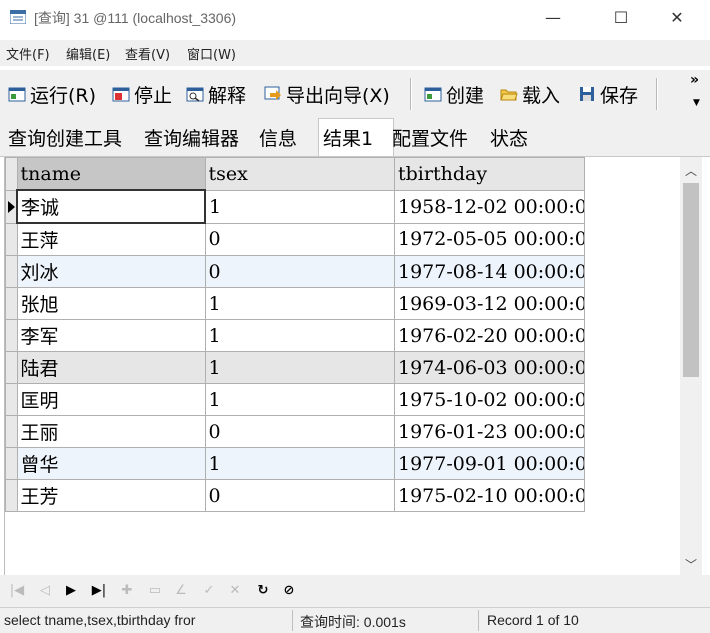  Describe the element at coordinates (127, 590) in the screenshot. I see `add-record-icon: ✚` at that location.